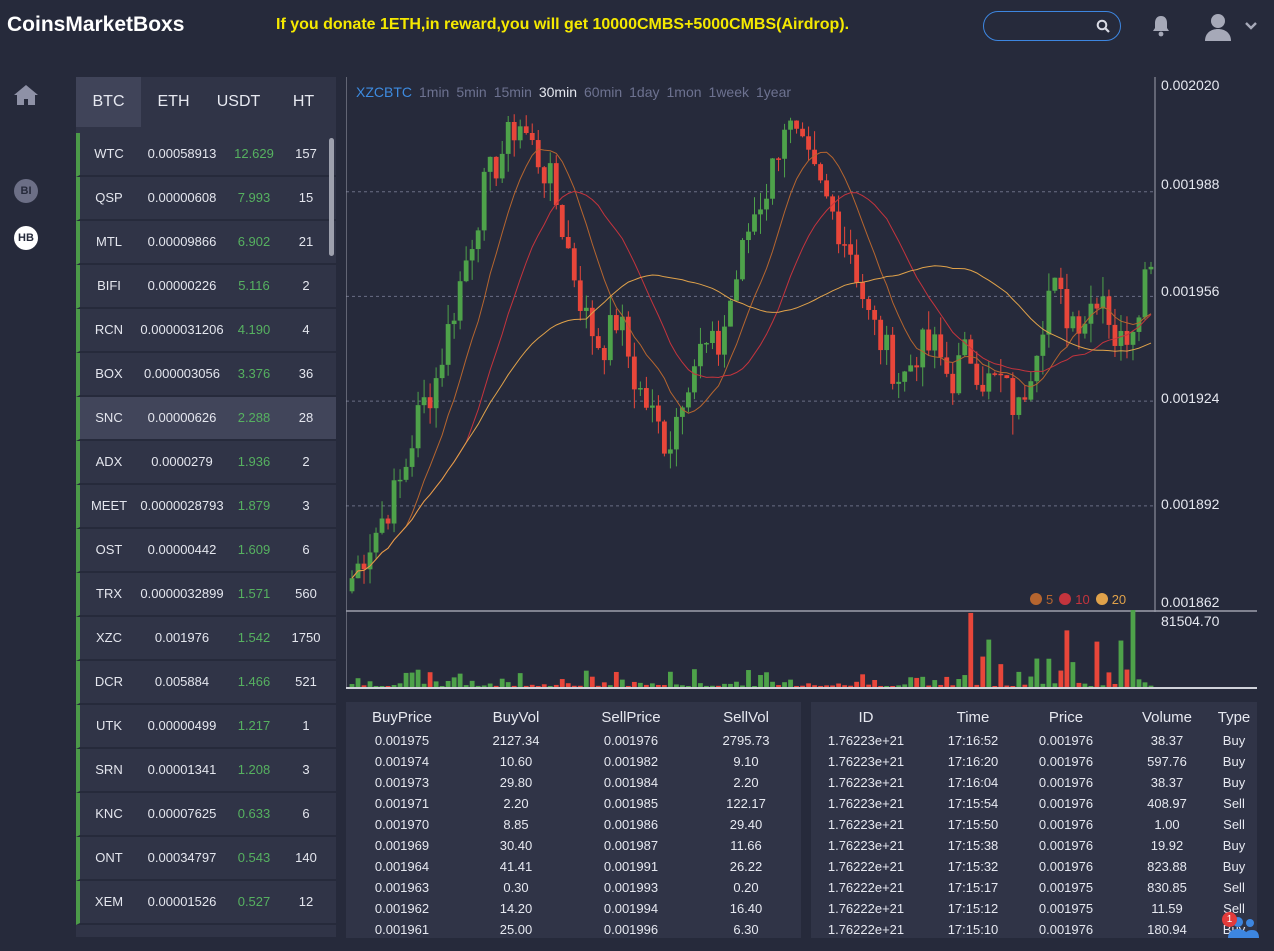 Image resolution: width=1274 pixels, height=951 pixels. What do you see at coordinates (513, 92) in the screenshot?
I see `period-15min: 15min` at bounding box center [513, 92].